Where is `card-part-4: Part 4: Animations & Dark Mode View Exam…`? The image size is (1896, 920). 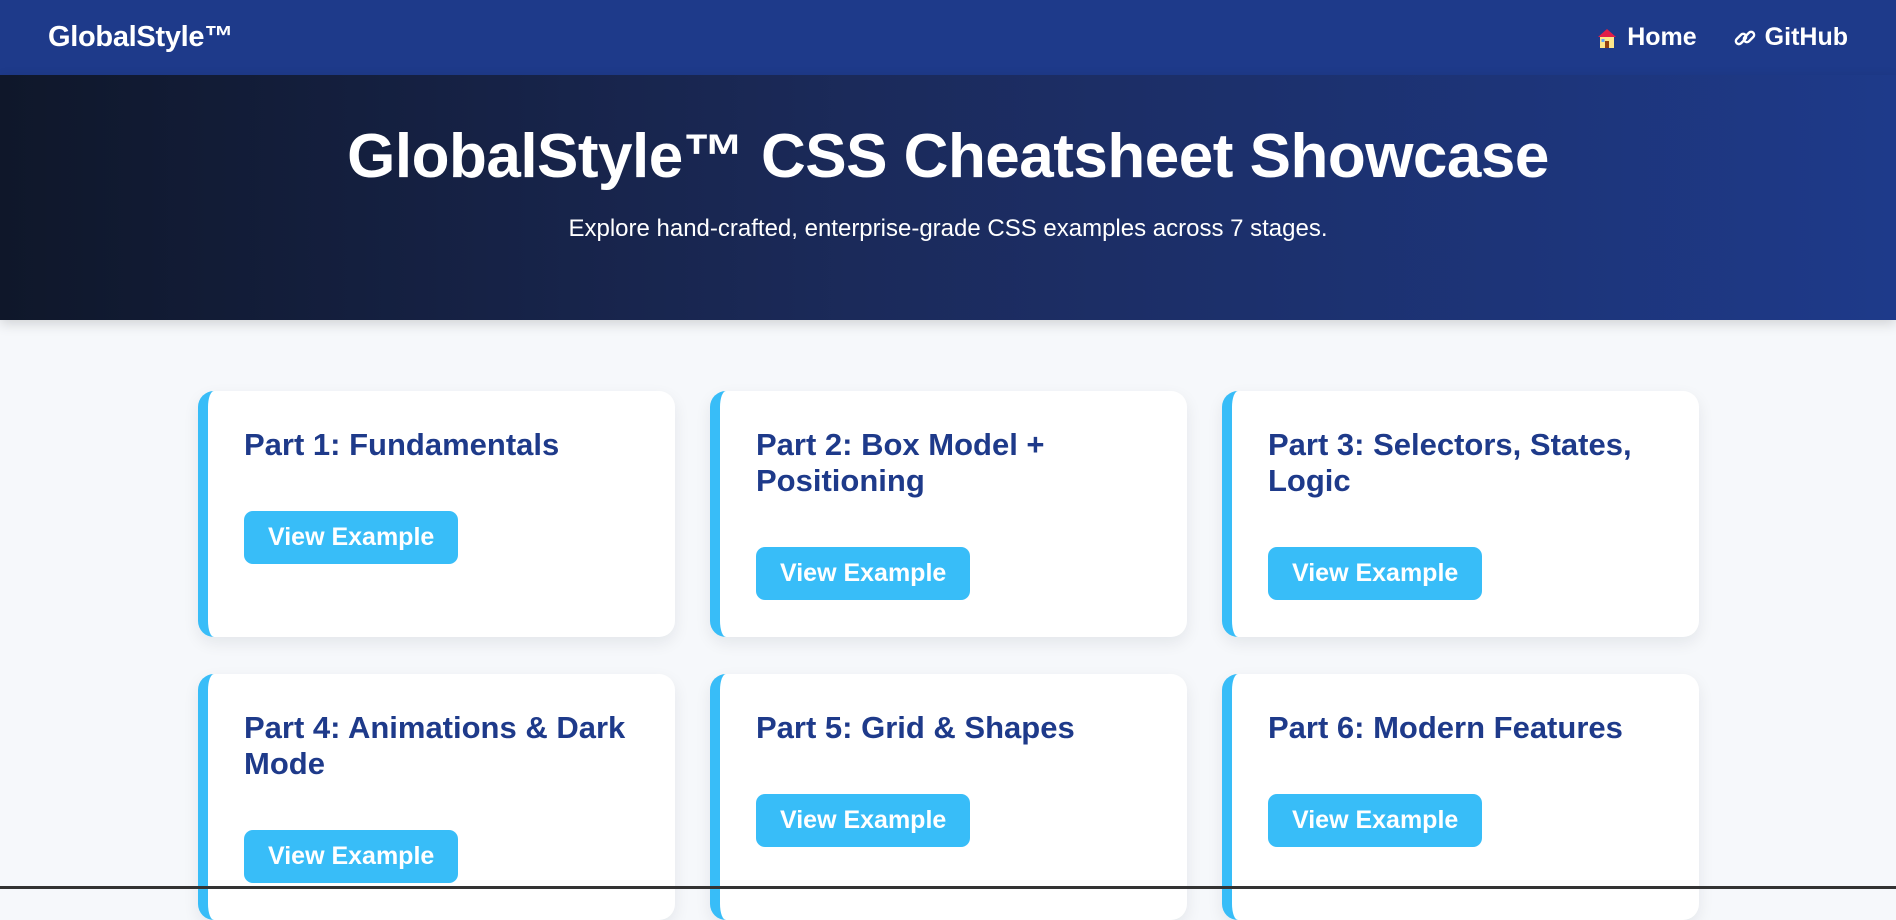 card-part-4: Part 4: Animations & Dark Mode View Exam… is located at coordinates (436, 797).